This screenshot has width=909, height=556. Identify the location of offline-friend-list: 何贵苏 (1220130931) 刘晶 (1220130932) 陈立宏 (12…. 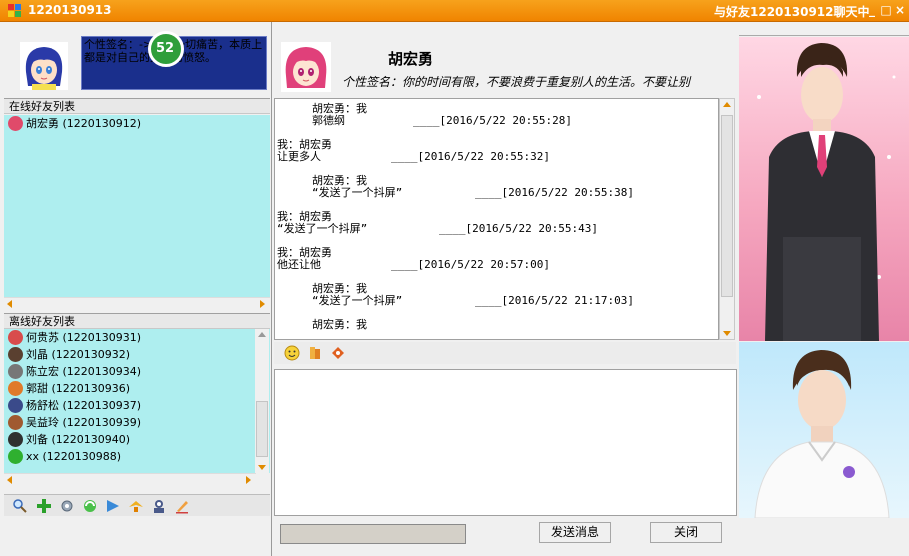
(137, 401).